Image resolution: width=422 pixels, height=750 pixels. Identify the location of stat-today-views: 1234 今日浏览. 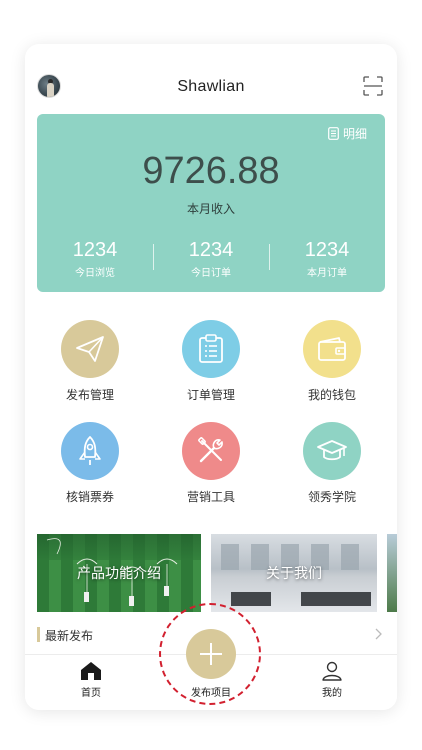
(95, 258).